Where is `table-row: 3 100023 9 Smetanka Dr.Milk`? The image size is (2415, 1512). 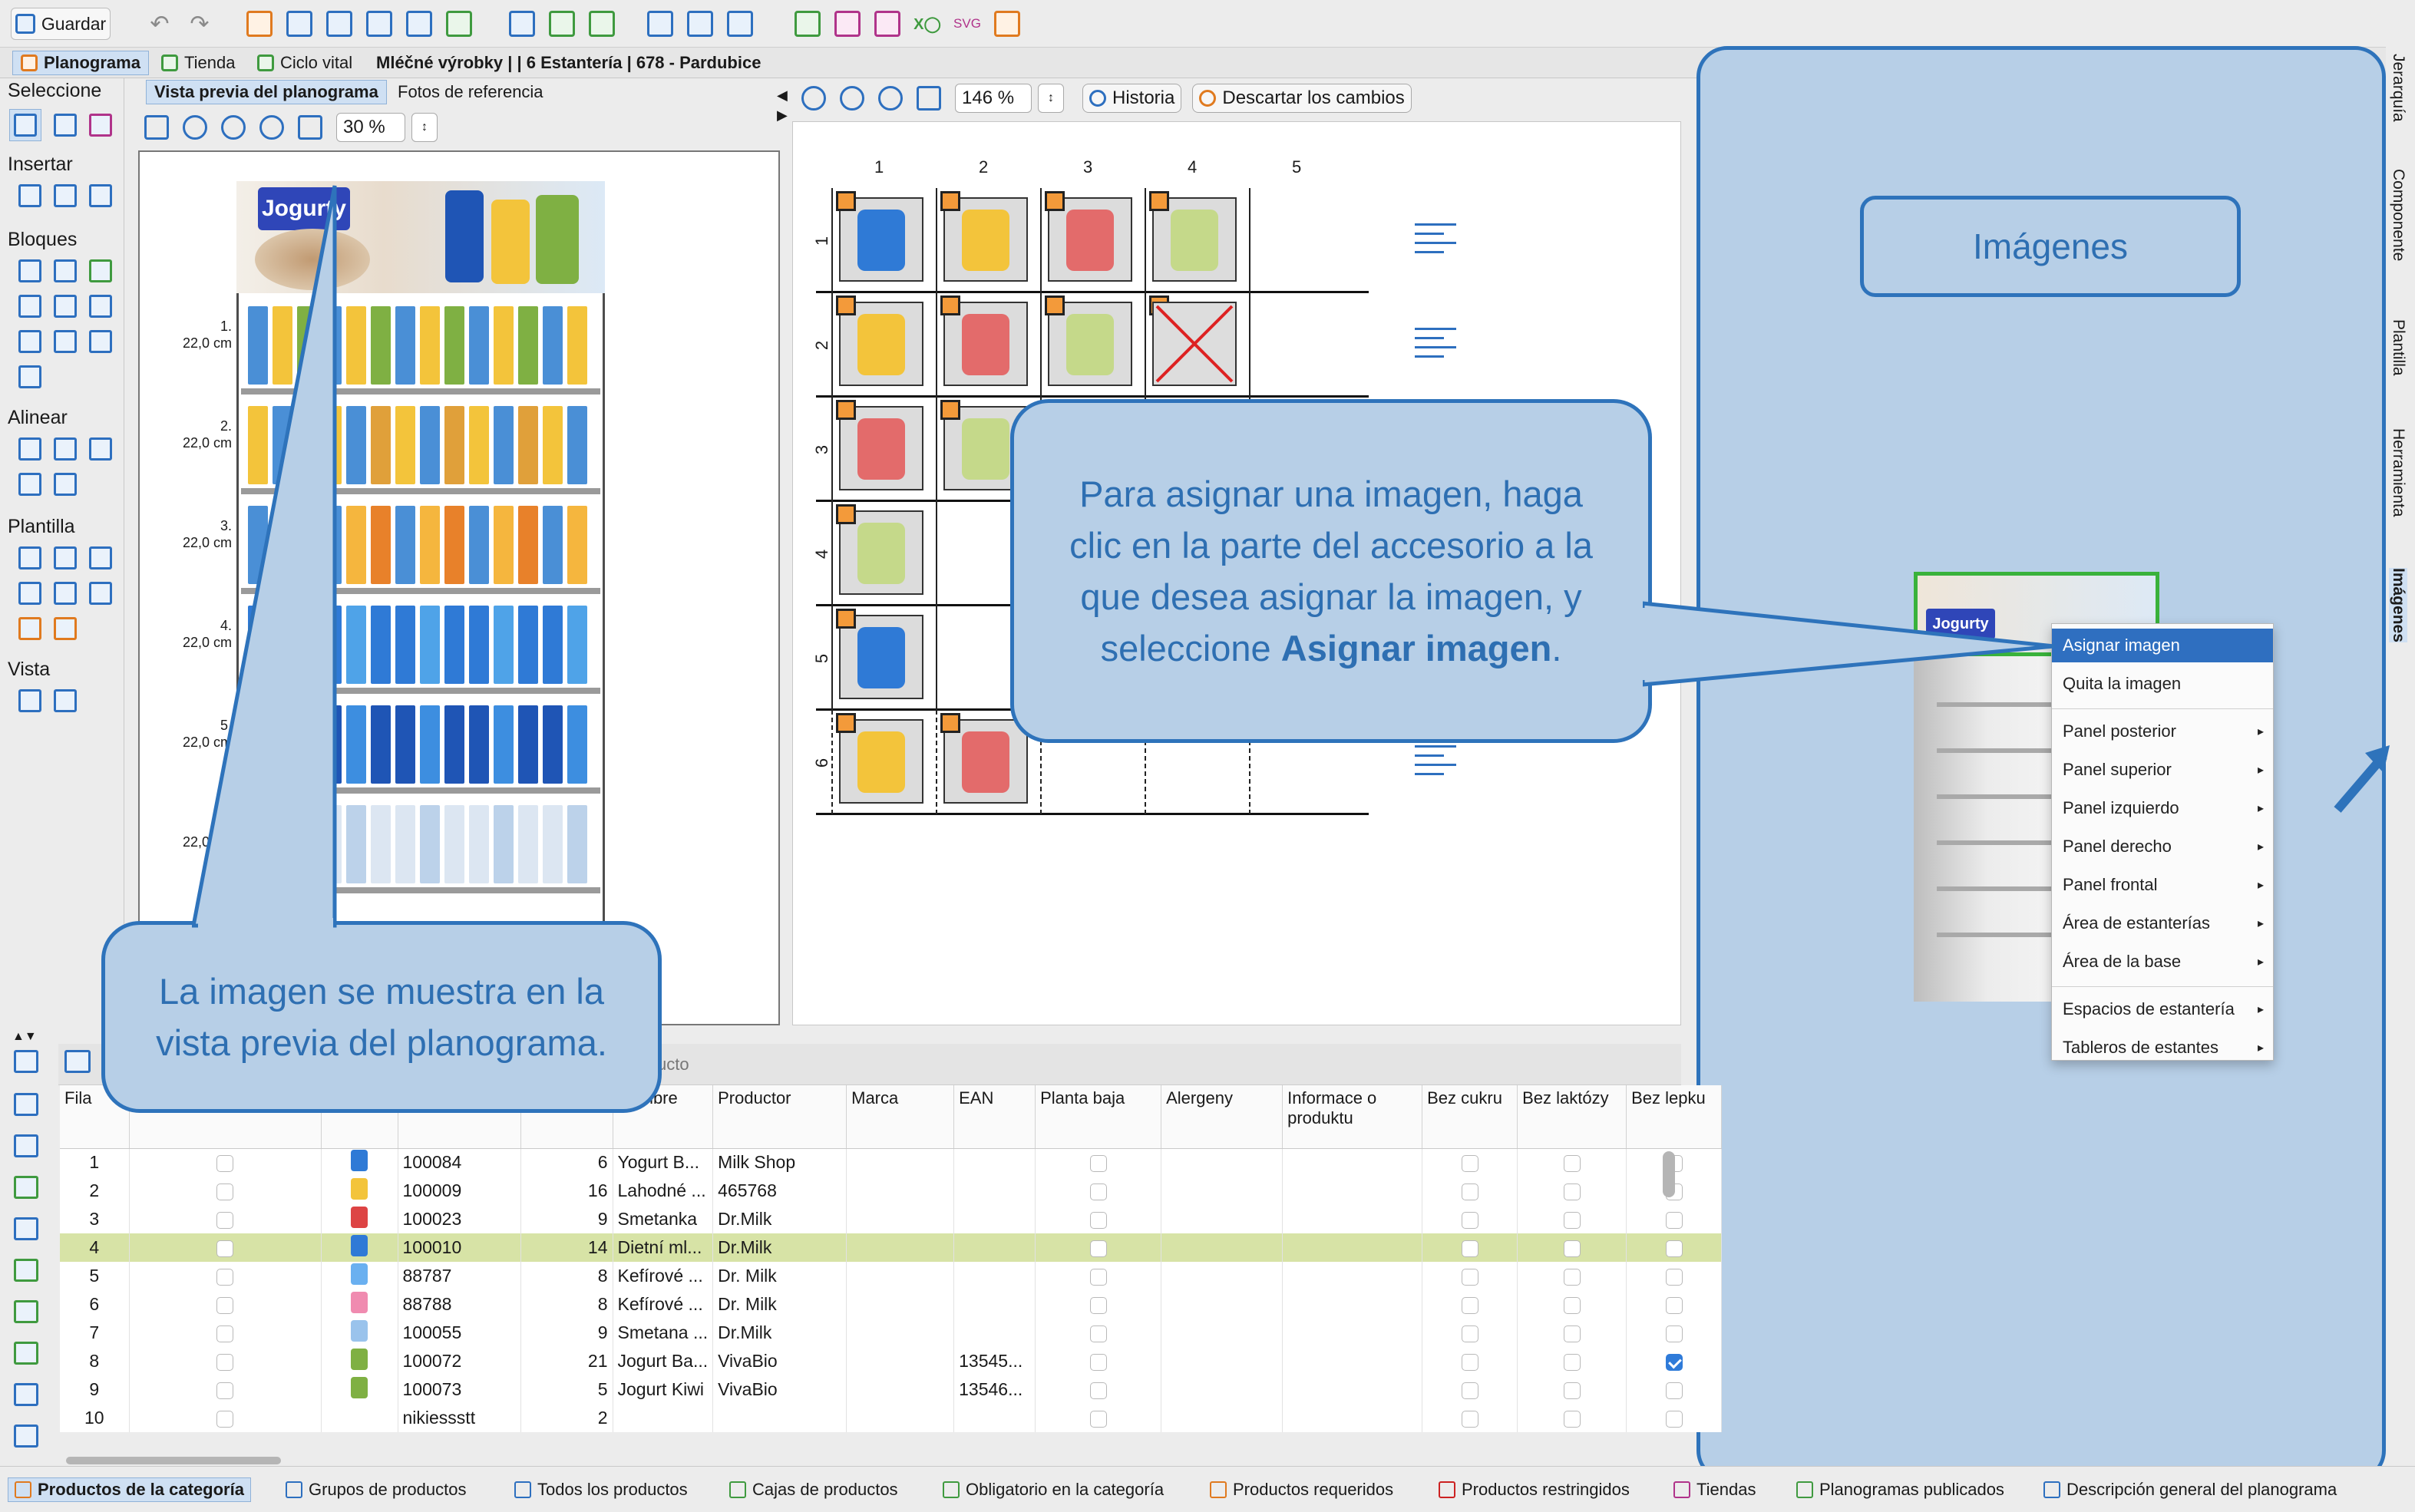
table-row: 3 100023 9 Smetanka Dr.Milk is located at coordinates (892, 1219).